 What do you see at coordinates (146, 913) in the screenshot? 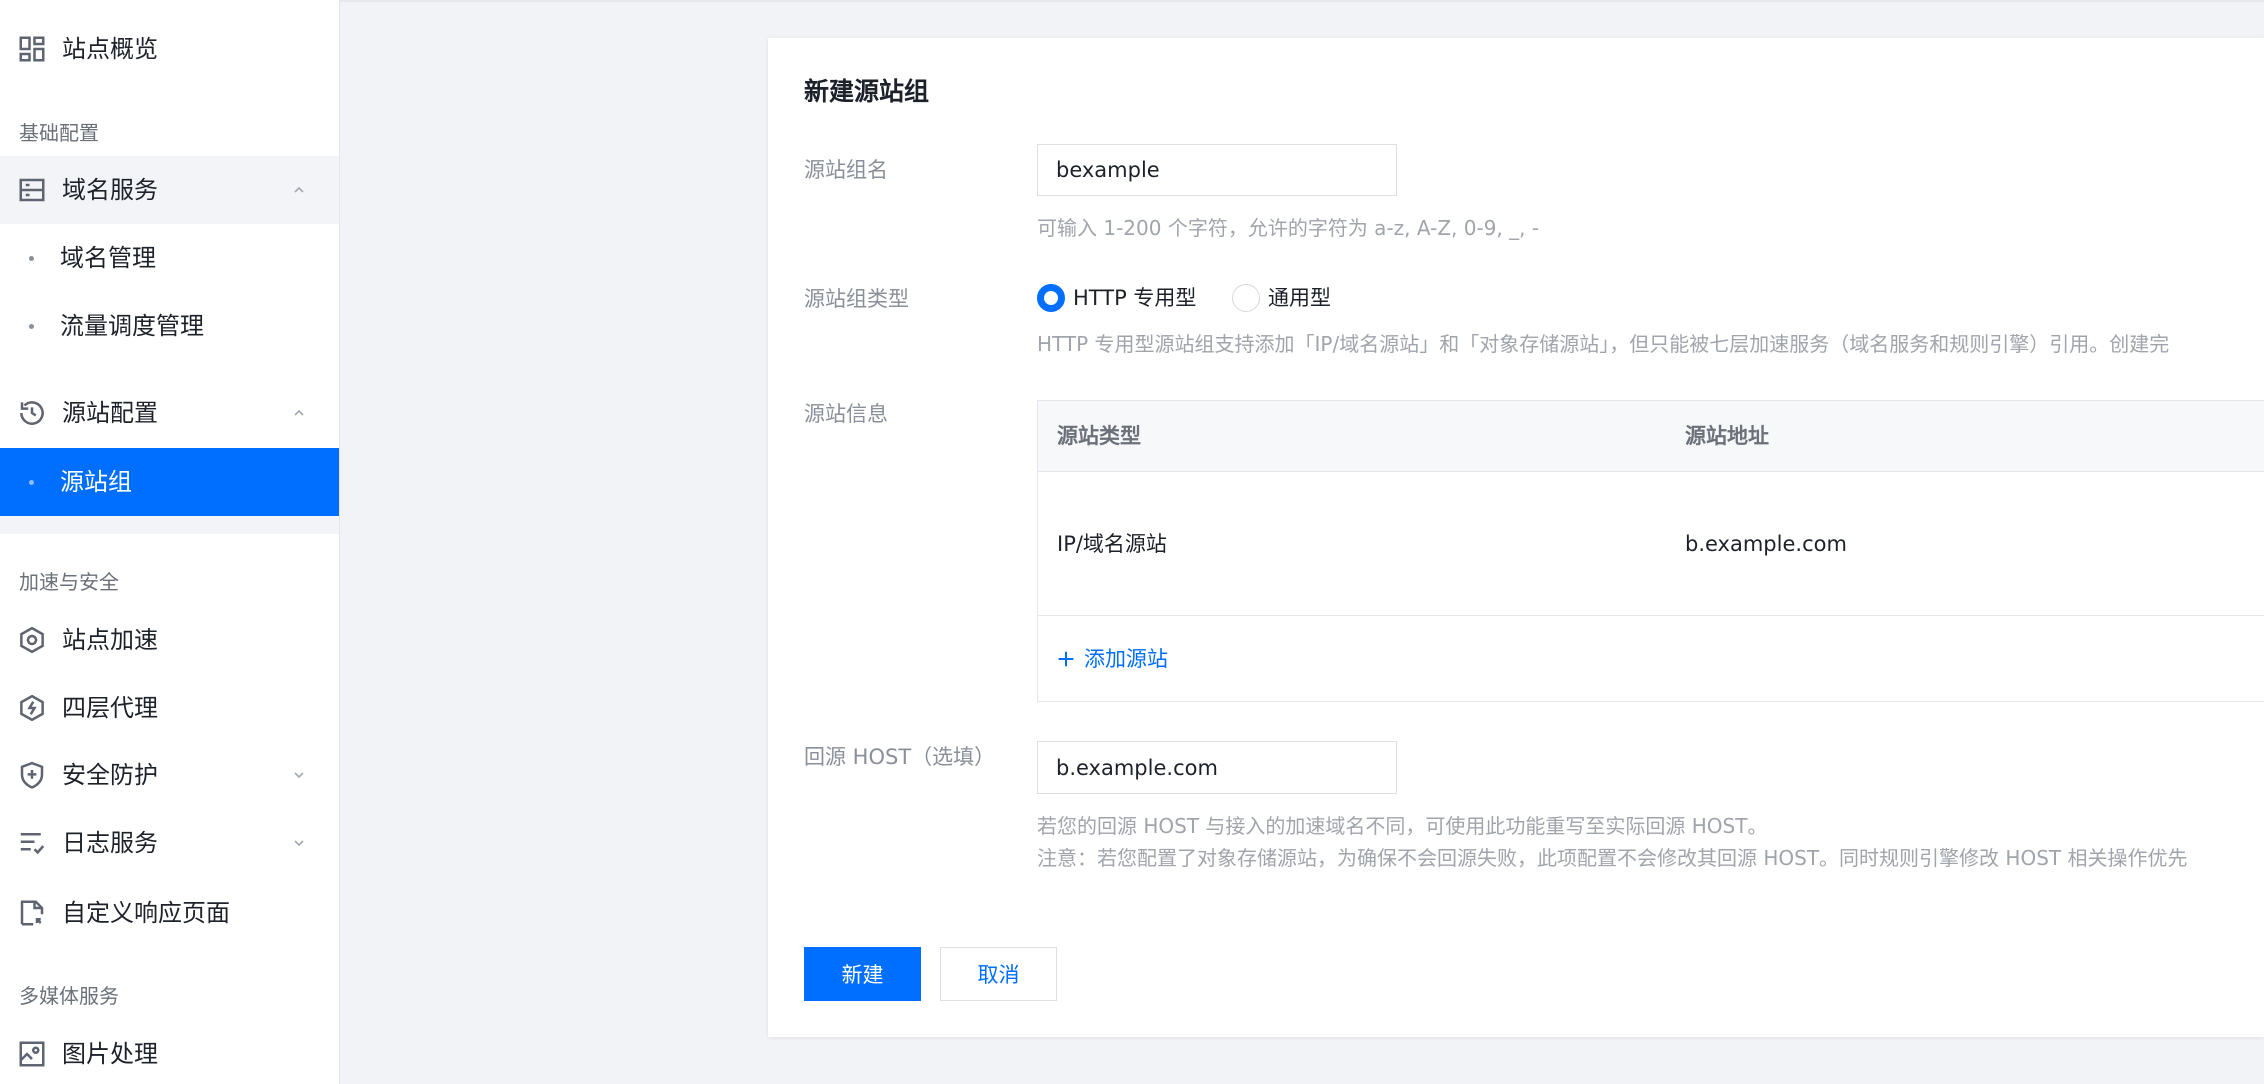
I see `sidebar-item-label: 自定义响应页面` at bounding box center [146, 913].